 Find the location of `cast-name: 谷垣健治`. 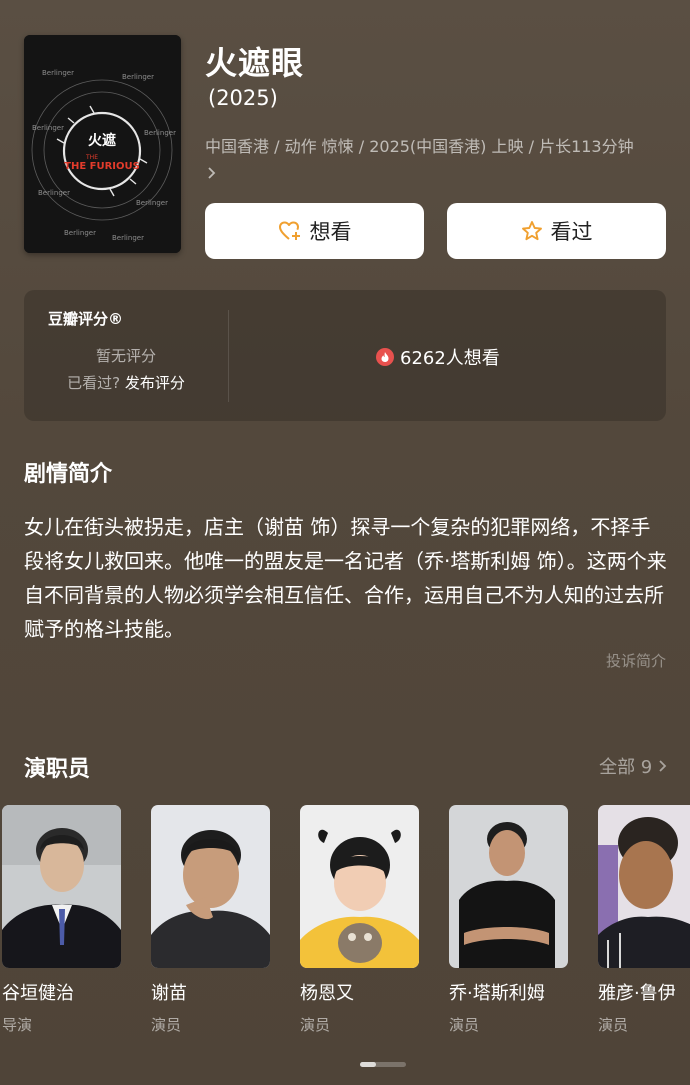

cast-name: 谷垣健治 is located at coordinates (38, 993).